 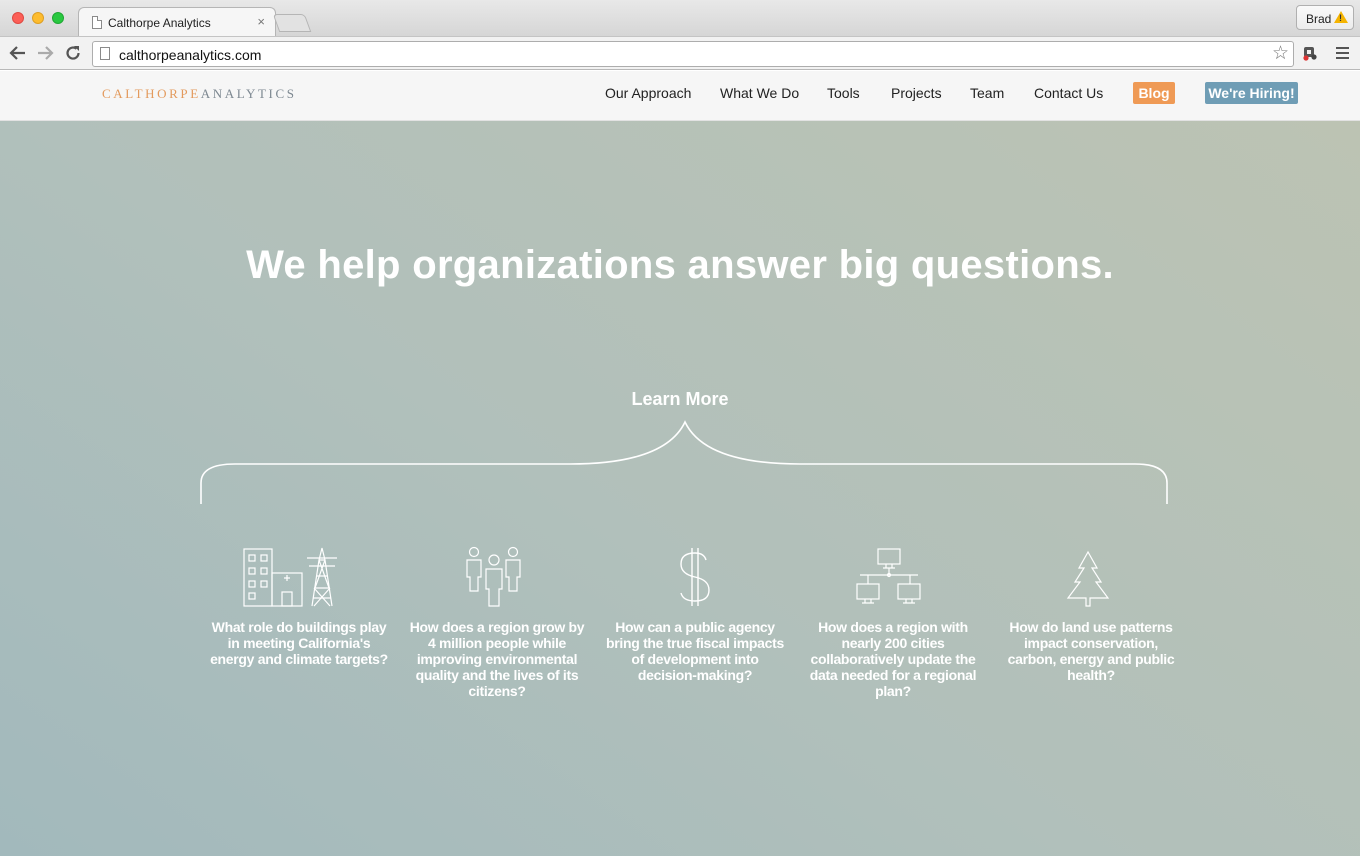 What do you see at coordinates (648, 93) in the screenshot?
I see `nav-our-approach: Our Approach` at bounding box center [648, 93].